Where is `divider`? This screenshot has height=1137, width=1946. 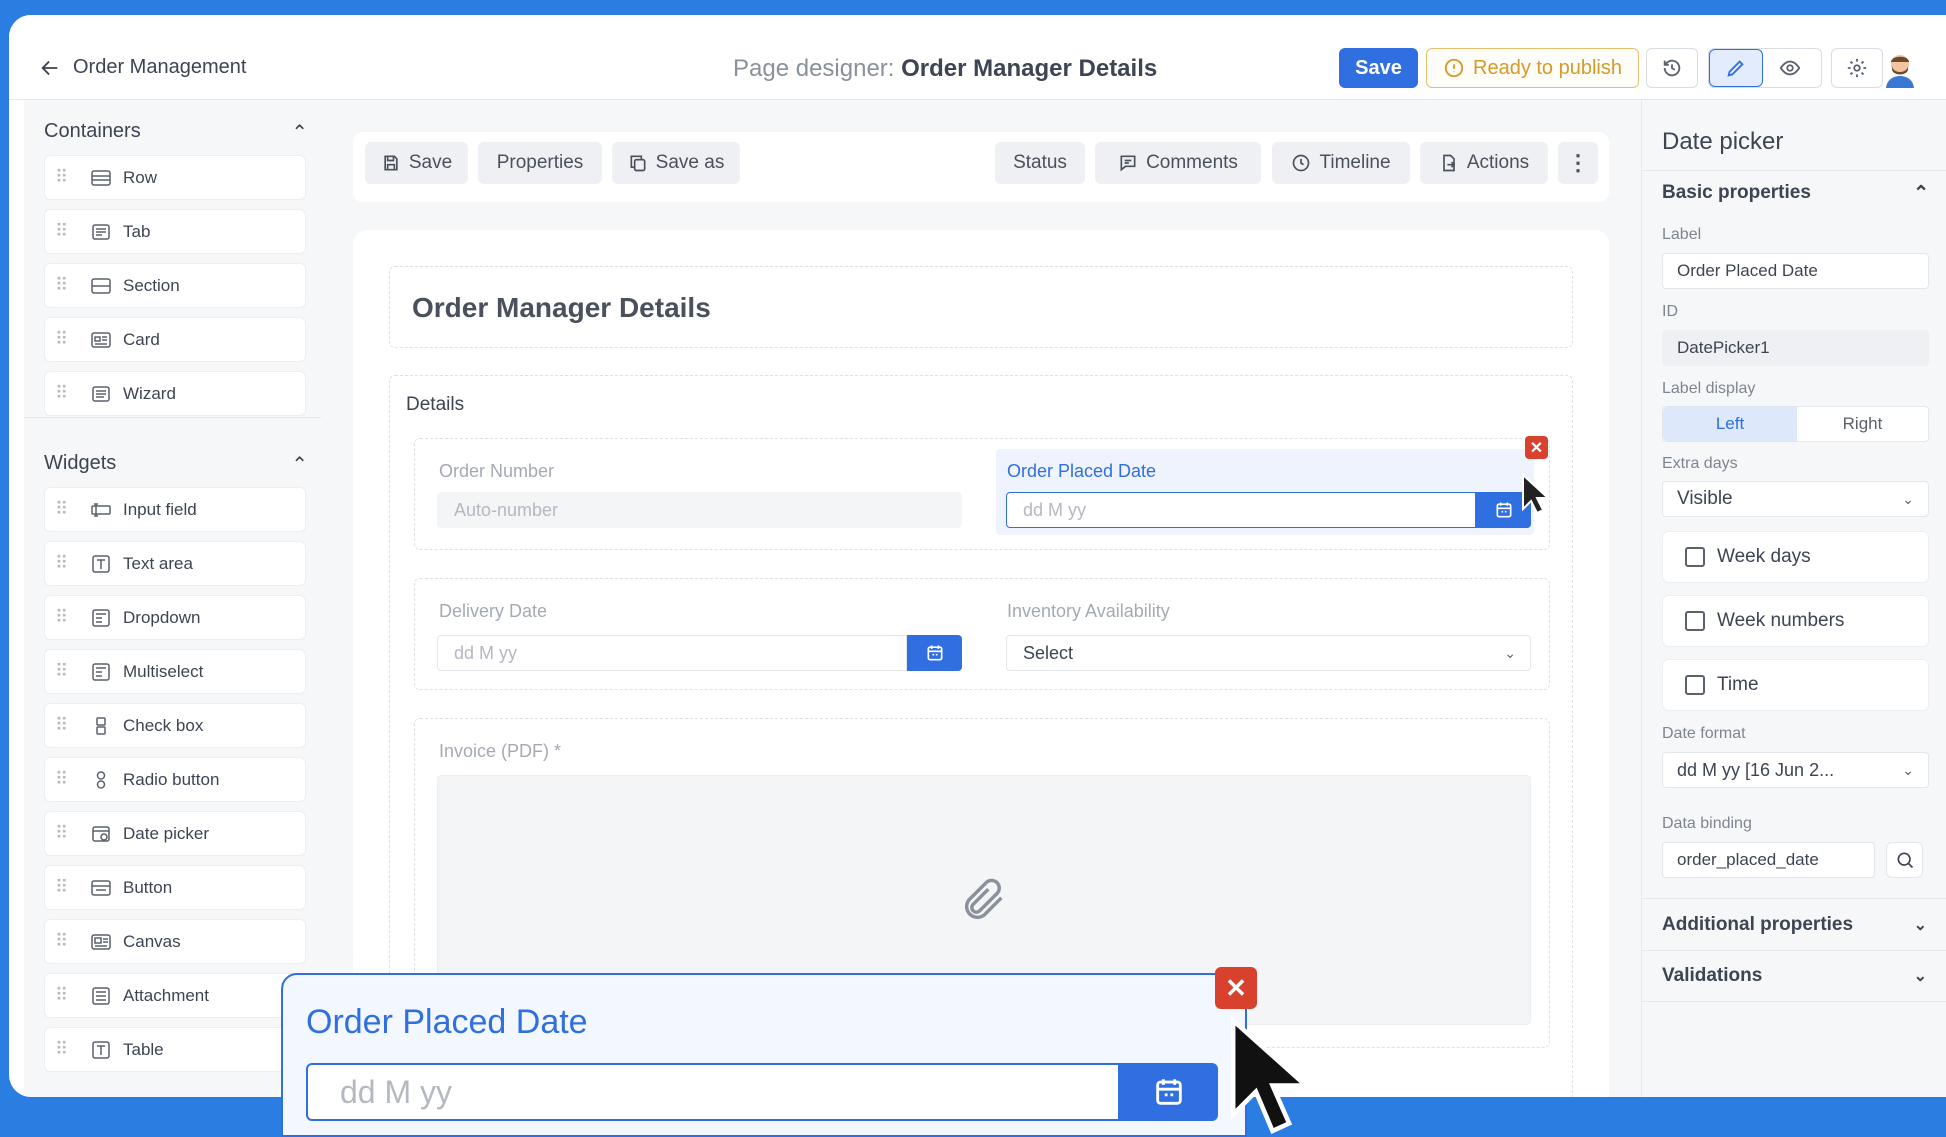 divider is located at coordinates (172, 417).